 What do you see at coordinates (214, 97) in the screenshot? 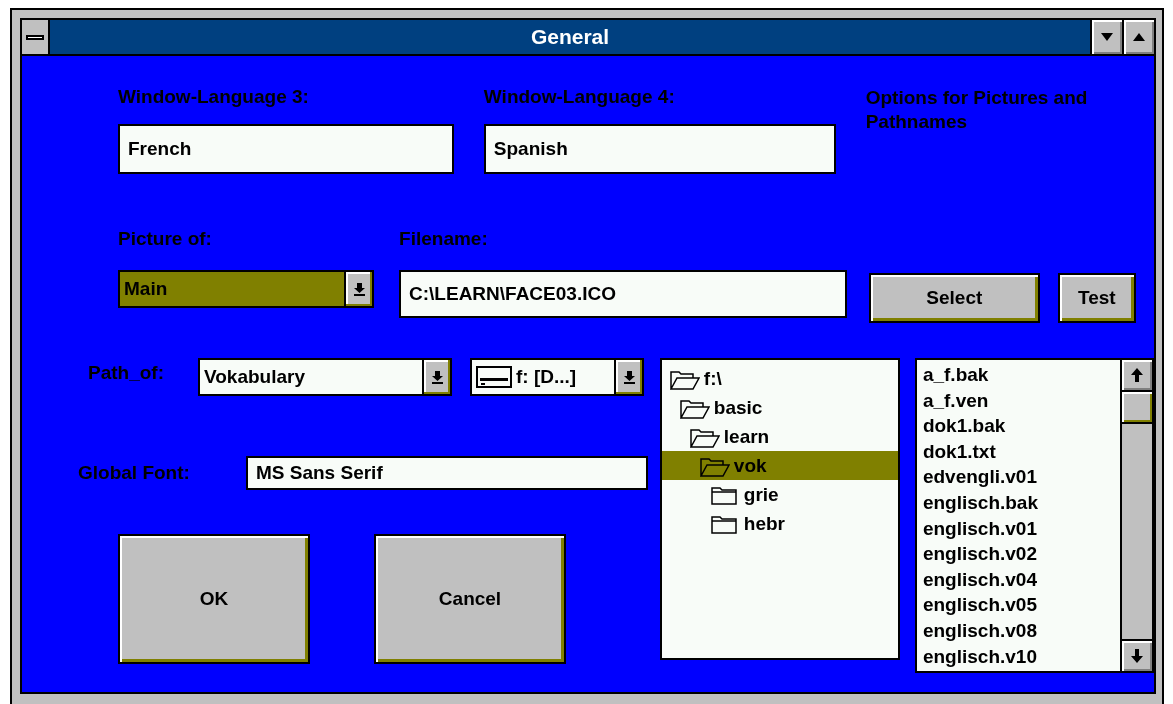
I see `language-label: Window-Language 3:` at bounding box center [214, 97].